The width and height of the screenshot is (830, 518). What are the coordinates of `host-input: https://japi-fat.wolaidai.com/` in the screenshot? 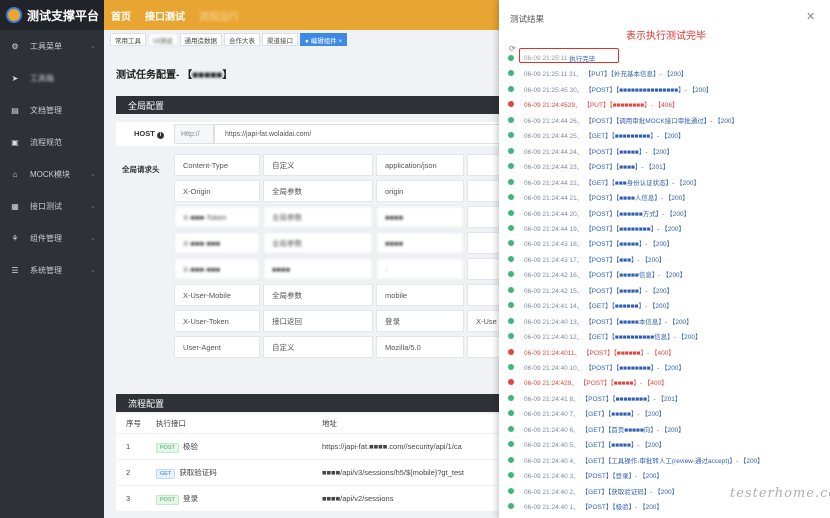 It's located at (364, 134).